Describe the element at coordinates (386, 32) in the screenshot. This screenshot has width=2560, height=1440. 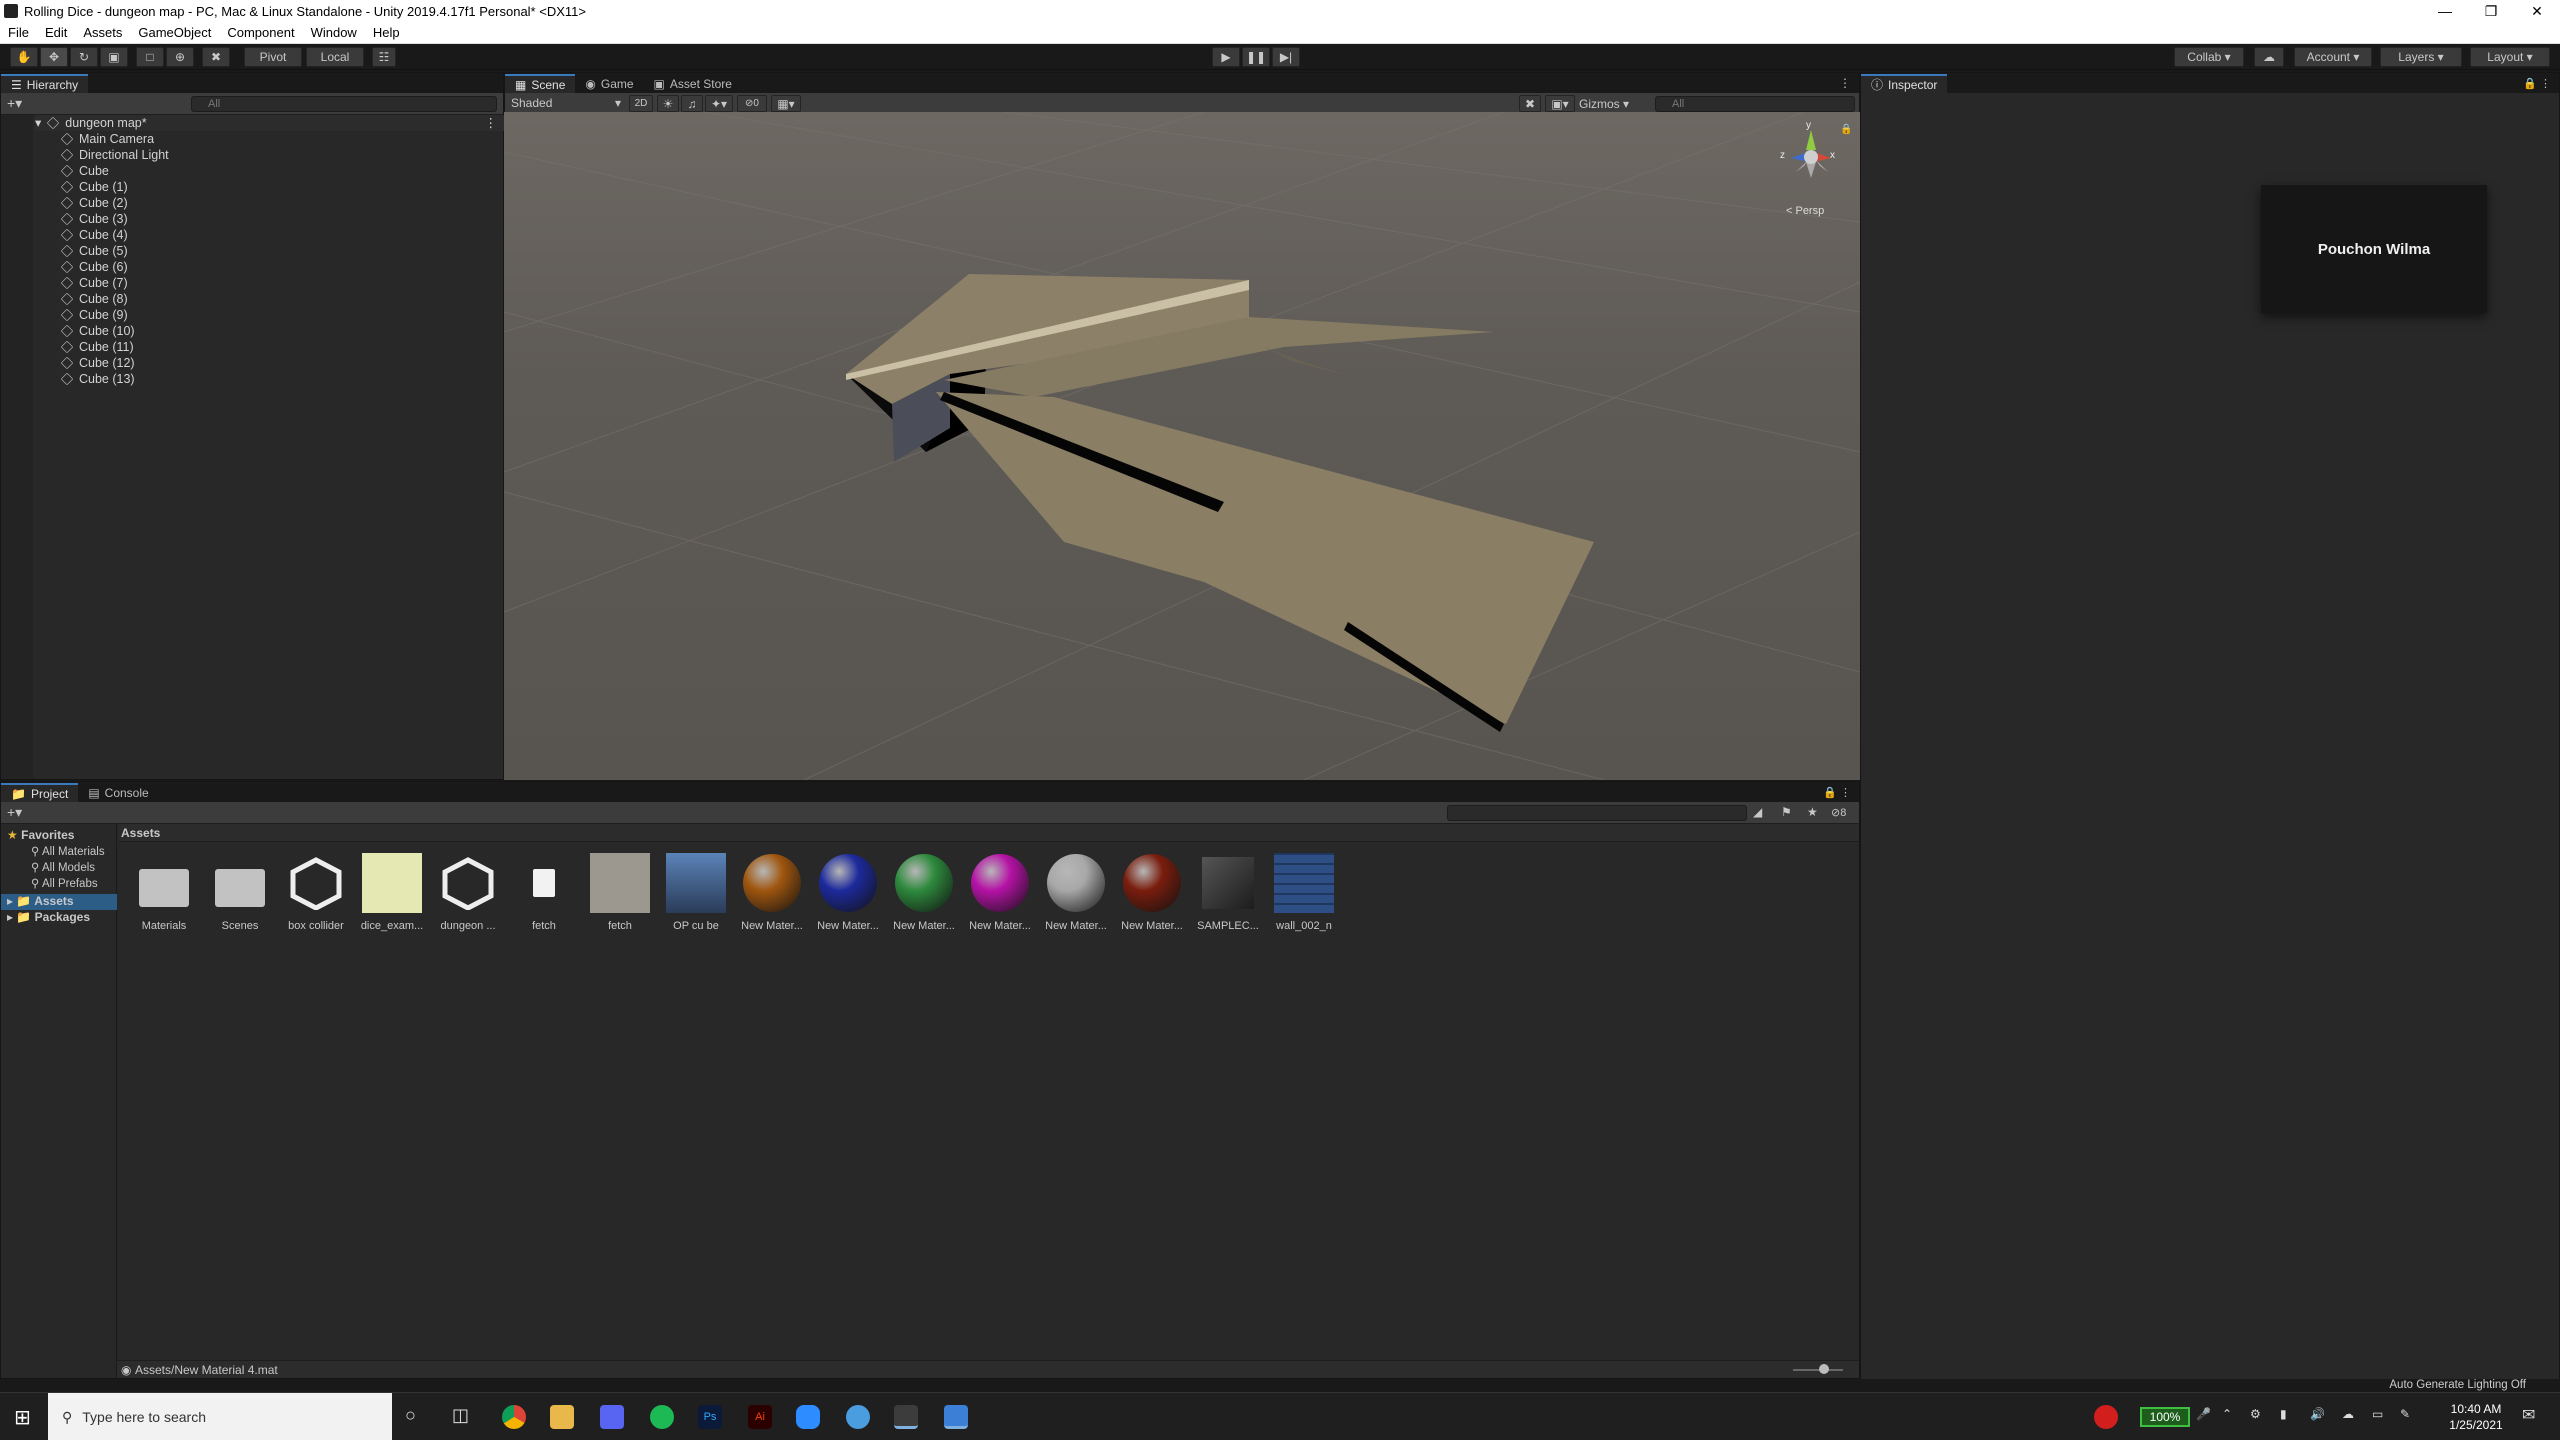
I see `menu-help: Help` at that location.